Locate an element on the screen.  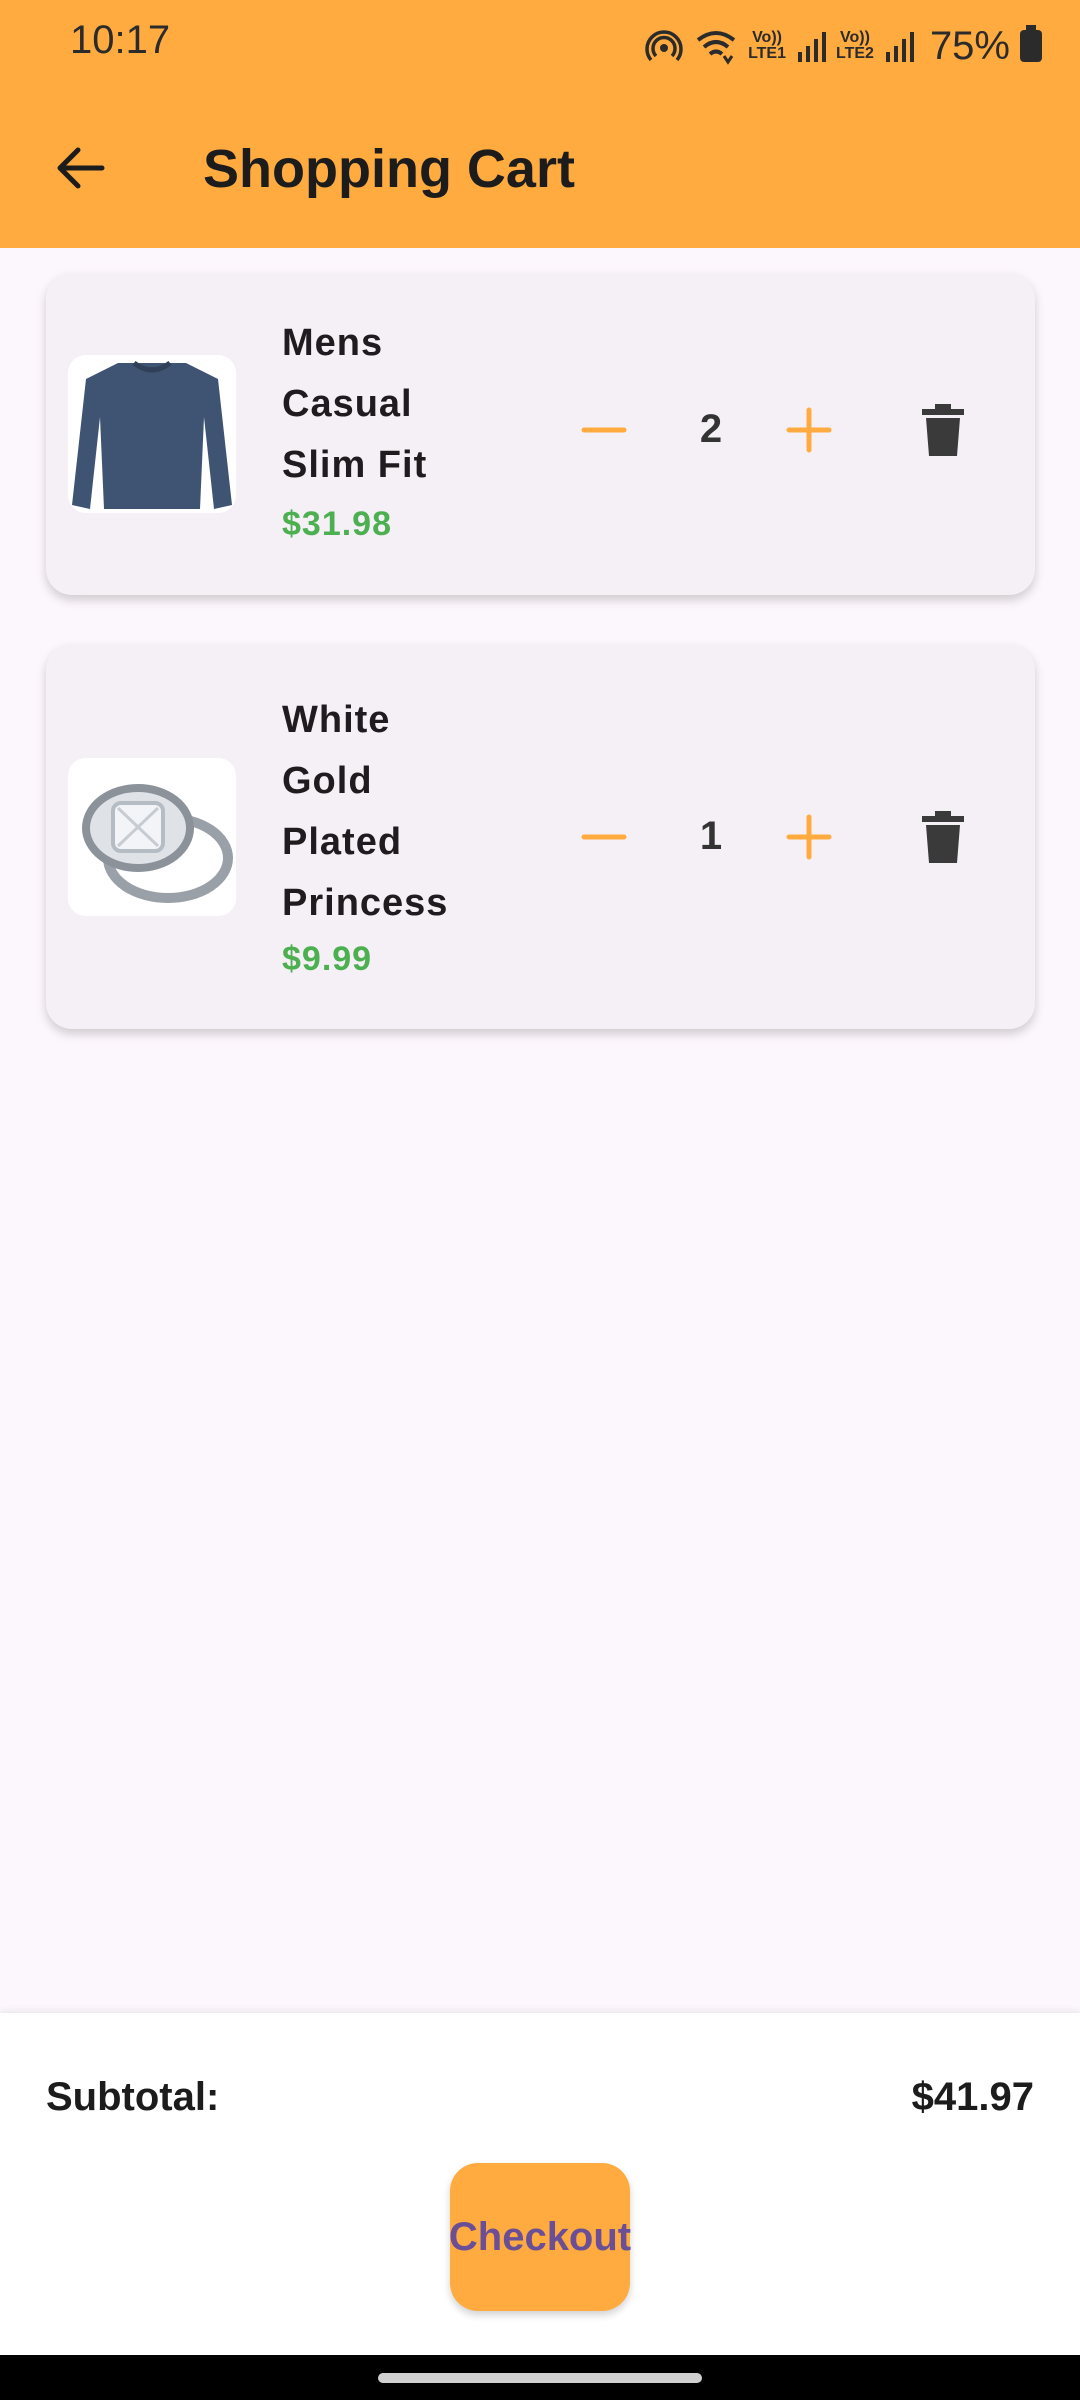
status-time: 10:17 is located at coordinates (120, 40).